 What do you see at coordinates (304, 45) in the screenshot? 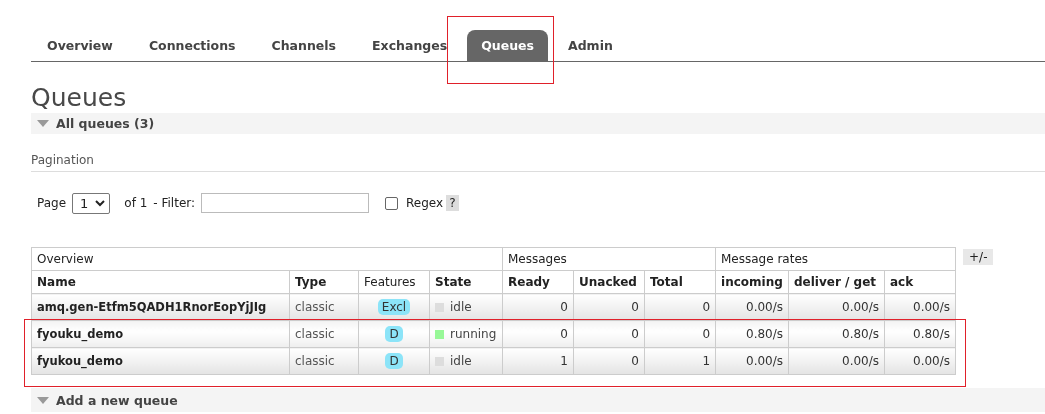
I see `nav-tab: Channels` at bounding box center [304, 45].